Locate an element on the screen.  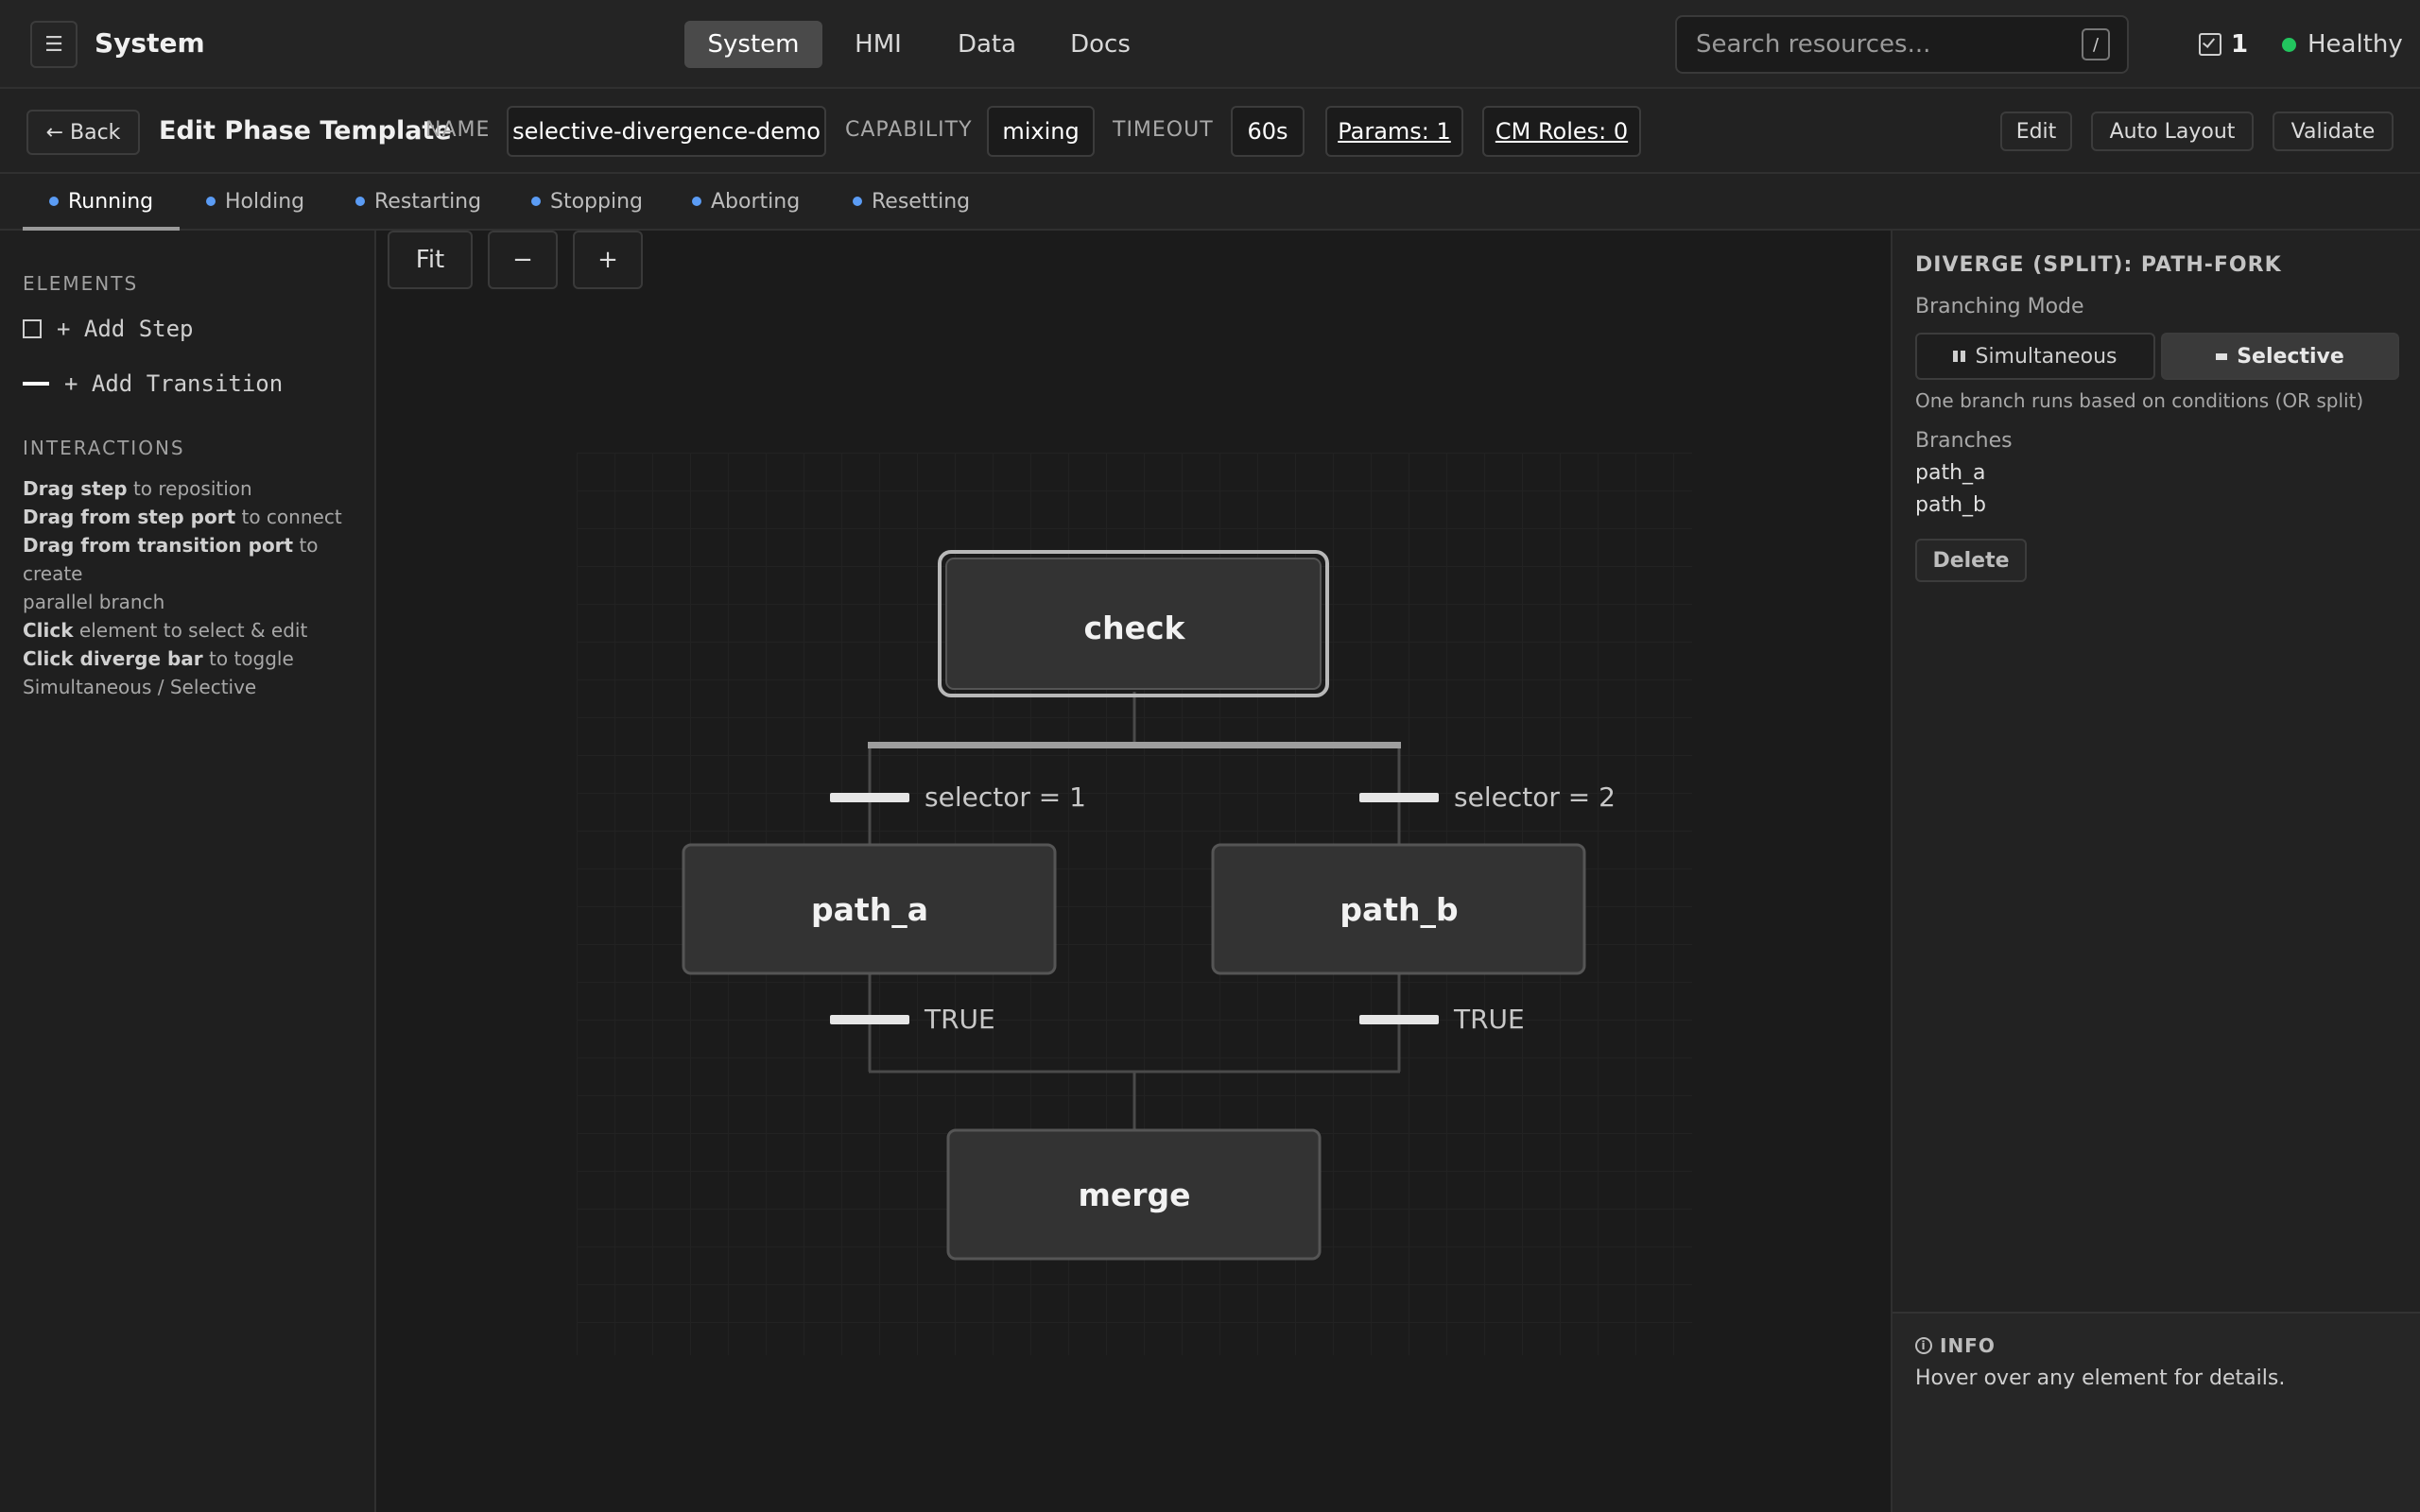
help-line: parallel branch is located at coordinates (94, 602).